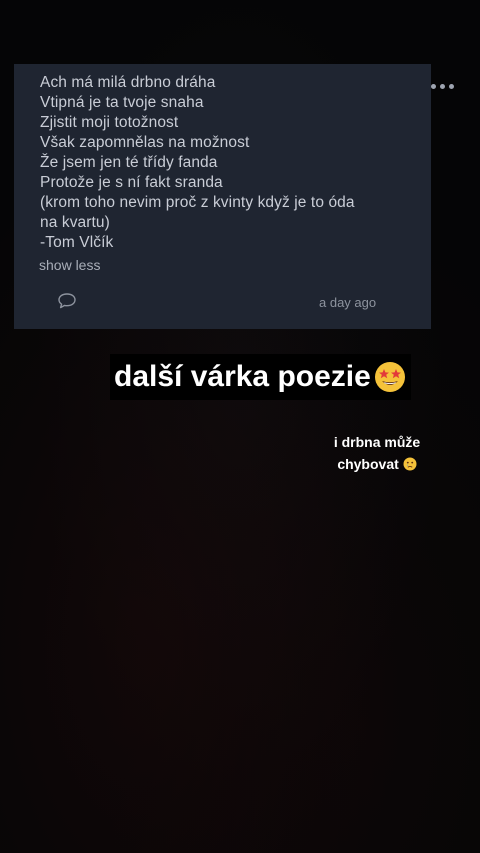 The width and height of the screenshot is (480, 853). I want to click on poem-line: Zjistit moji totožnost, so click(109, 122).